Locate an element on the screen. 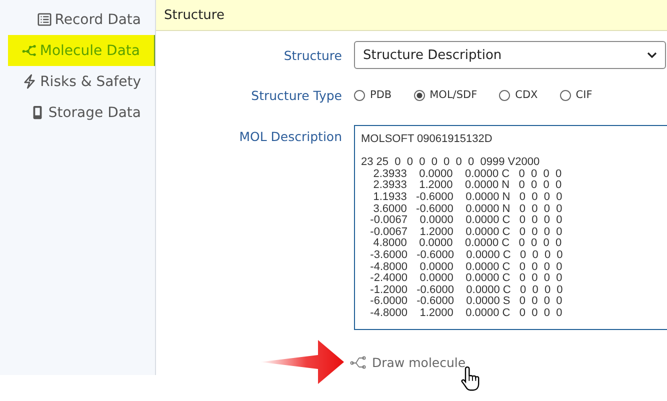 The width and height of the screenshot is (667, 401). chevron-icon is located at coordinates (652, 55).